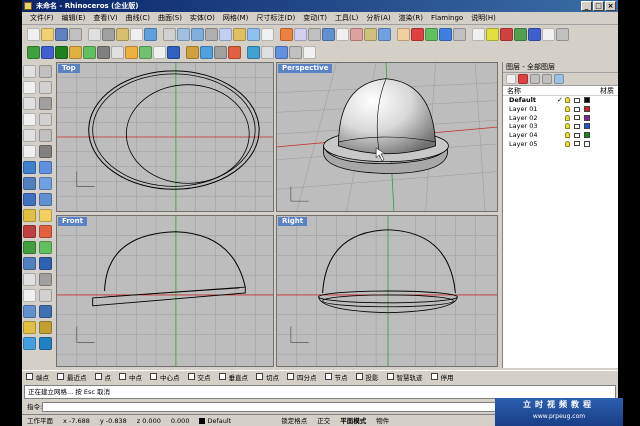 Image resolution: width=640 pixels, height=426 pixels. I want to click on viewport-front: Front, so click(165, 291).